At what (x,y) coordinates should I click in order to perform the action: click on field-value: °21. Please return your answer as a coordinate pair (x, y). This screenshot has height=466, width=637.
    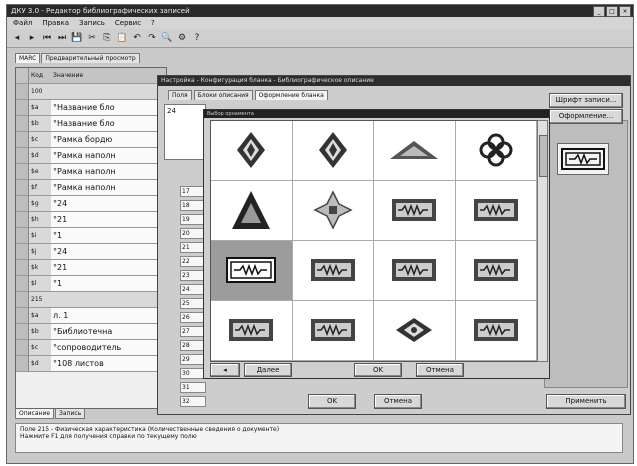
    Looking at the image, I should click on (108, 267).